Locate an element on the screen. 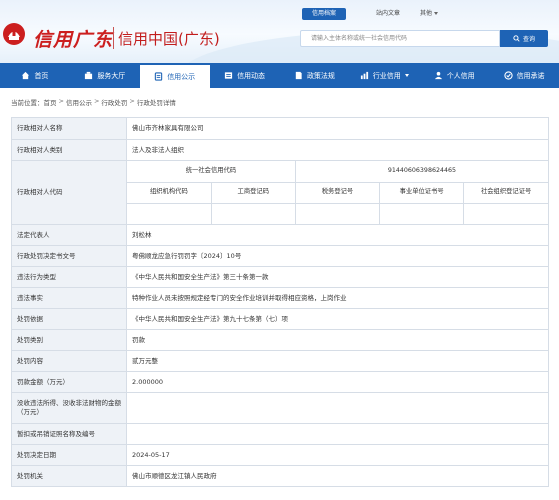 This screenshot has width=559, height=500. nav-item-credit-publicity: 信用公示 is located at coordinates (174, 75).